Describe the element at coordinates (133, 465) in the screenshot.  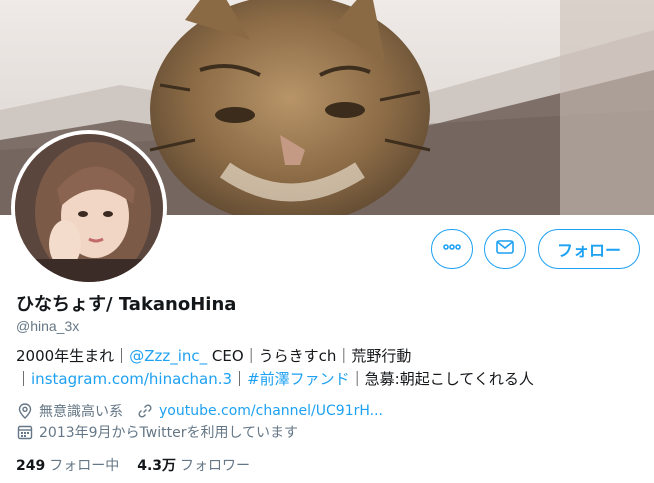
I see `follow-stats: 249 フォロー中 4.3万 フォロワー` at that location.